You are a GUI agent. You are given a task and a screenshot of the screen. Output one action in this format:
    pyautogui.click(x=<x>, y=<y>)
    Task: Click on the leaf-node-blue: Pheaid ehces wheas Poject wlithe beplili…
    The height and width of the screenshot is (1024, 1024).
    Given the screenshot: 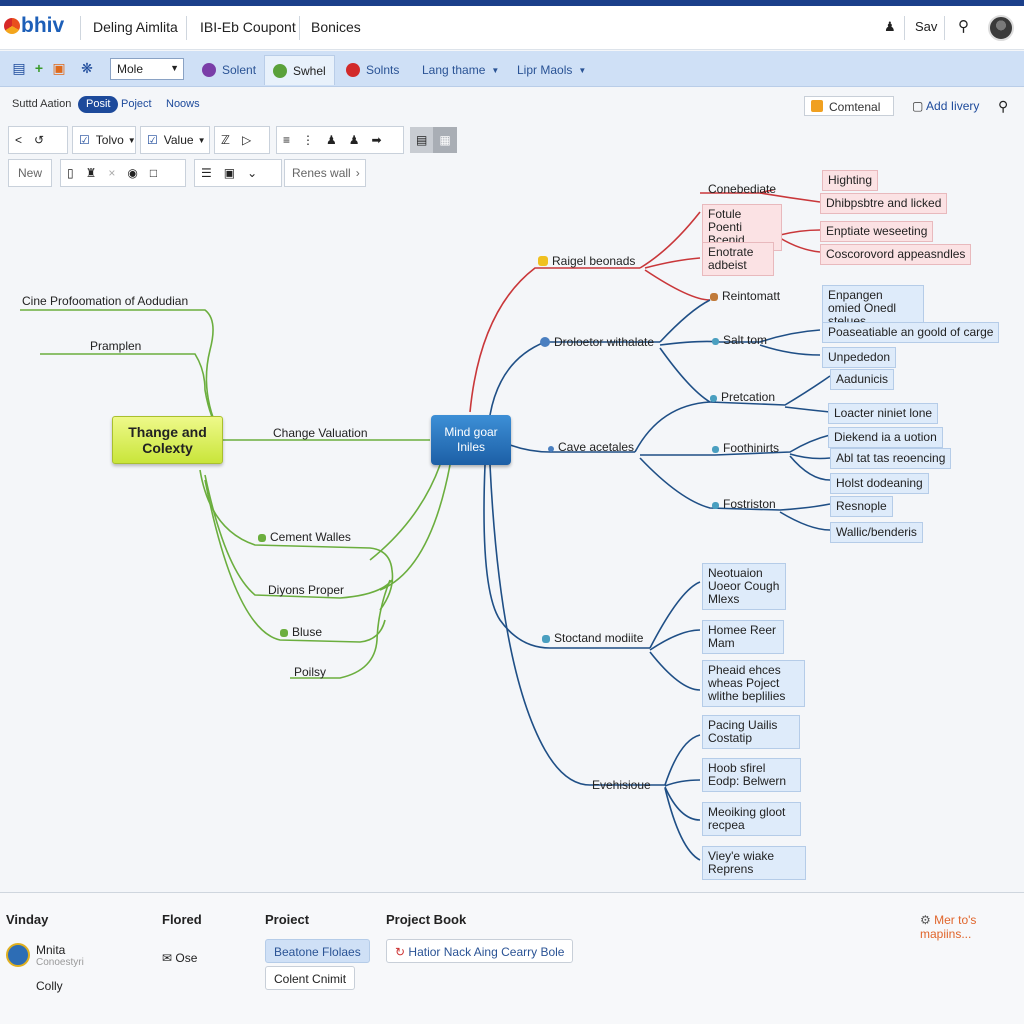 What is the action you would take?
    pyautogui.click(x=753, y=683)
    